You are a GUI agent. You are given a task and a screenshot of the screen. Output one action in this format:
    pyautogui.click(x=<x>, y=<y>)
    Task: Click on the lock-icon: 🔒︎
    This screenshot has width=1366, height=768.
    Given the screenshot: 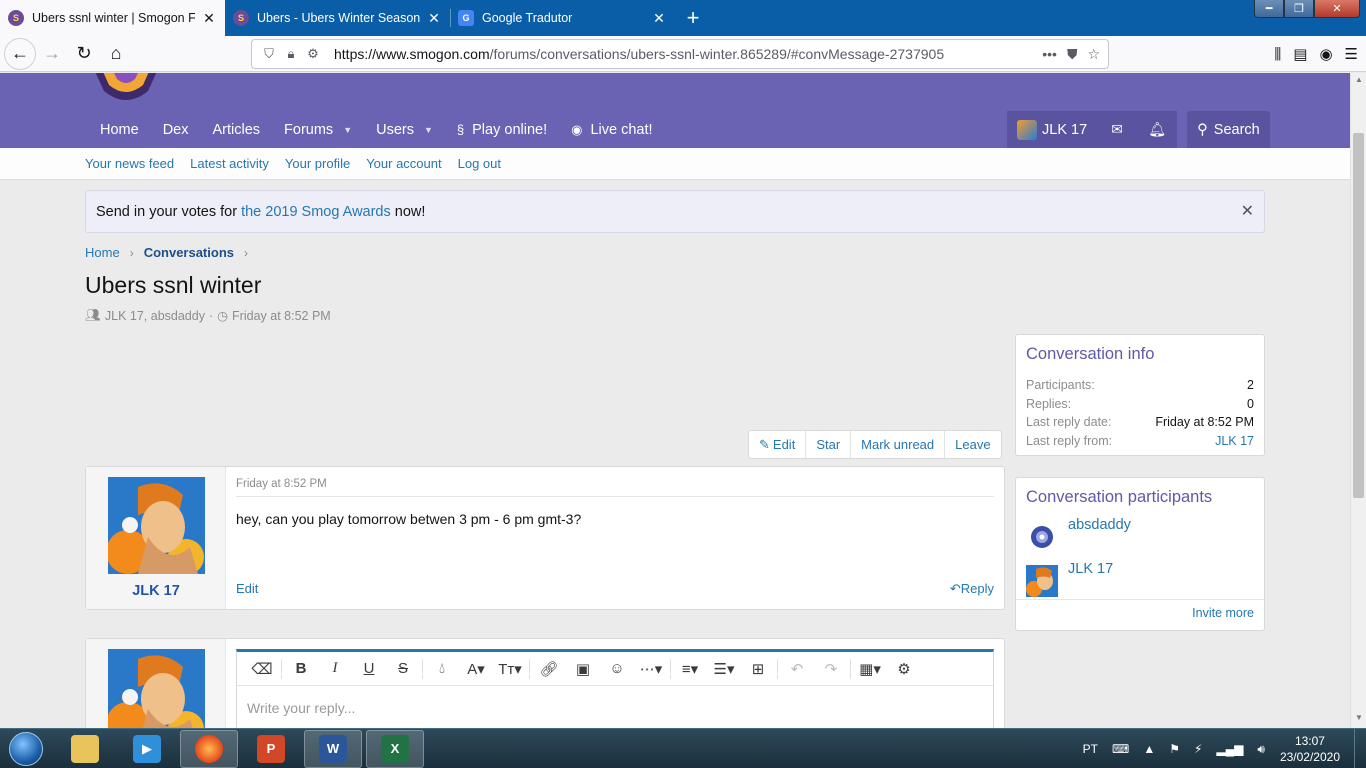 What is the action you would take?
    pyautogui.click(x=291, y=54)
    